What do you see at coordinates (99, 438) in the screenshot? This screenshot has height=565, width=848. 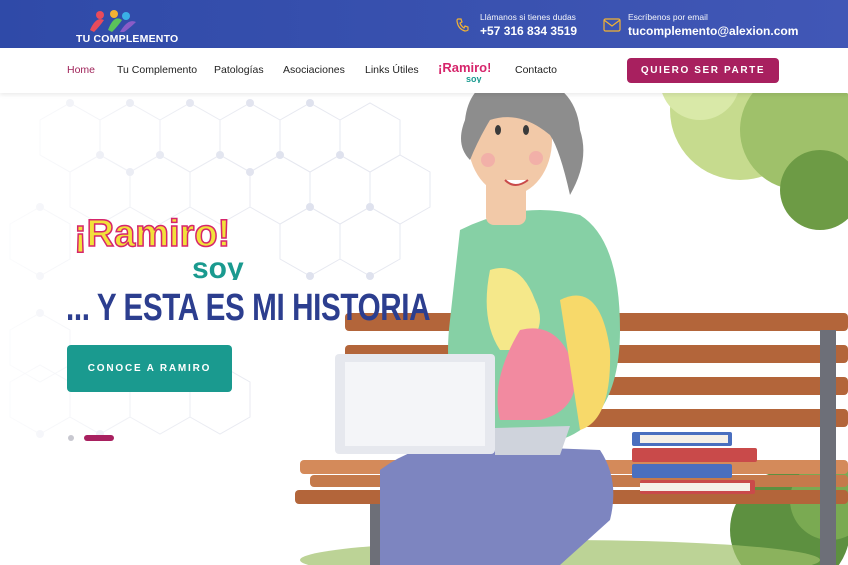 I see `slider-dot-2-active` at bounding box center [99, 438].